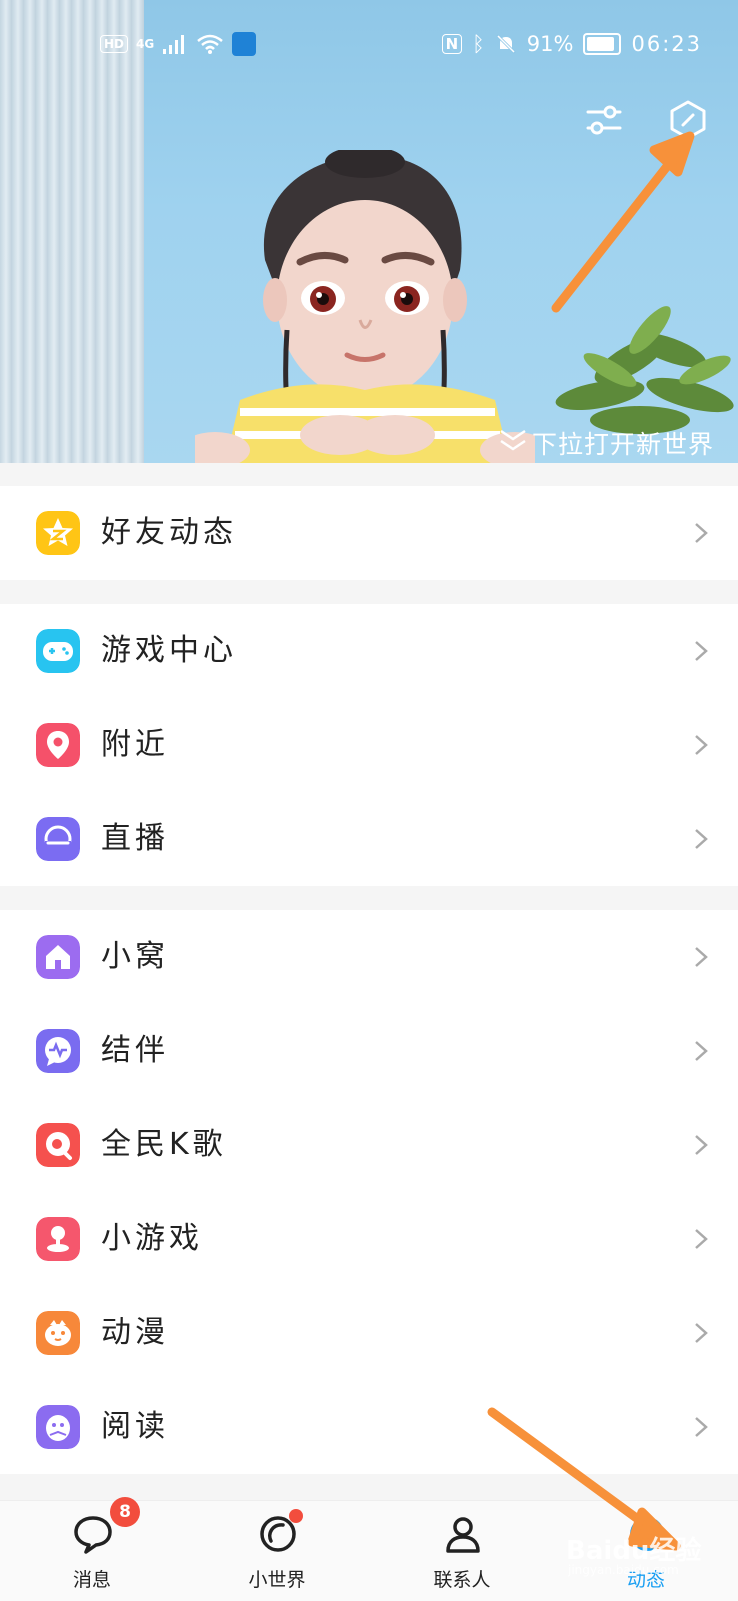  What do you see at coordinates (58, 839) in the screenshot?
I see `live-icon` at bounding box center [58, 839].